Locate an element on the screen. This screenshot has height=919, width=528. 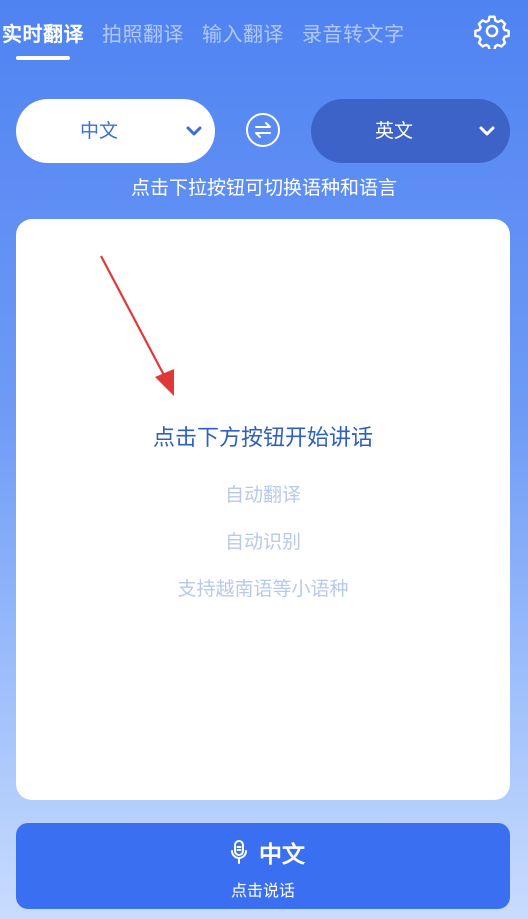
language-selector-row: 中文 英文 is located at coordinates (263, 131).